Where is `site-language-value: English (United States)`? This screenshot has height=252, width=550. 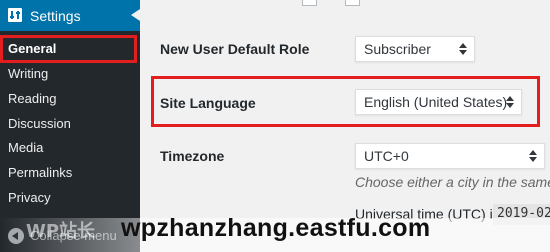
site-language-value: English (United States) is located at coordinates (436, 102).